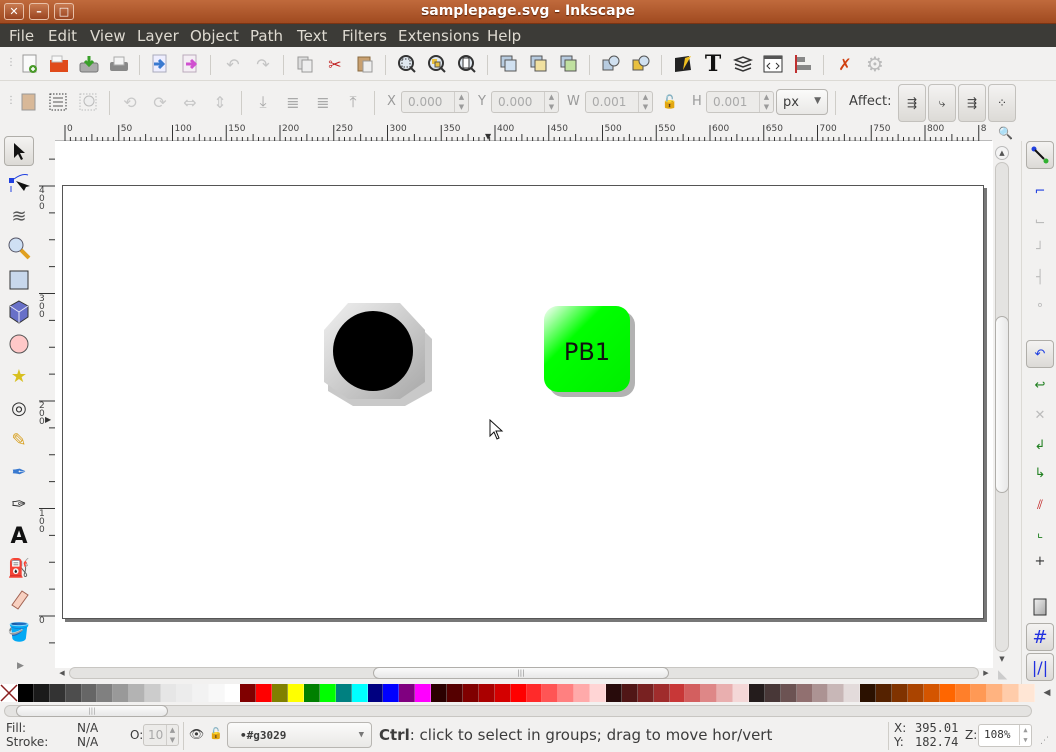  I want to click on enable-snapping-toggle, so click(1040, 155).